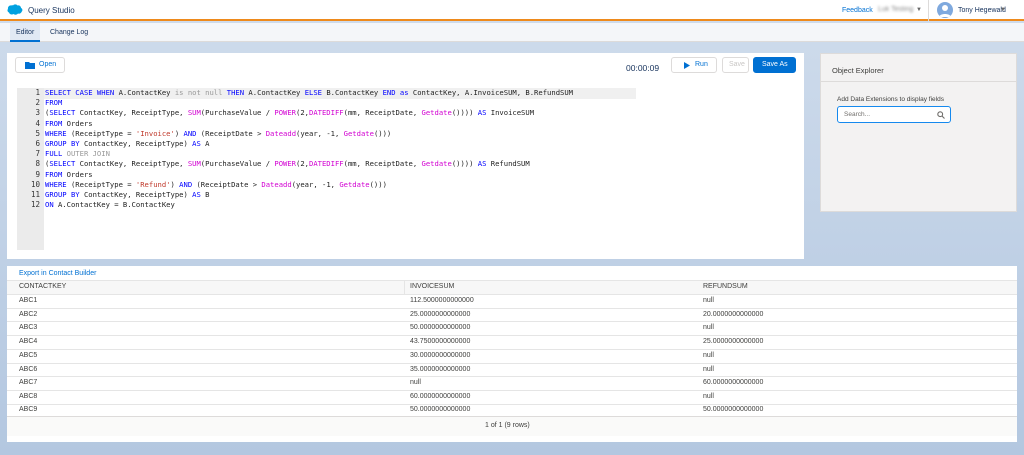 The height and width of the screenshot is (455, 1024). Describe the element at coordinates (512, 328) in the screenshot. I see `table-row: ABC3 50.0000000000000 null` at that location.